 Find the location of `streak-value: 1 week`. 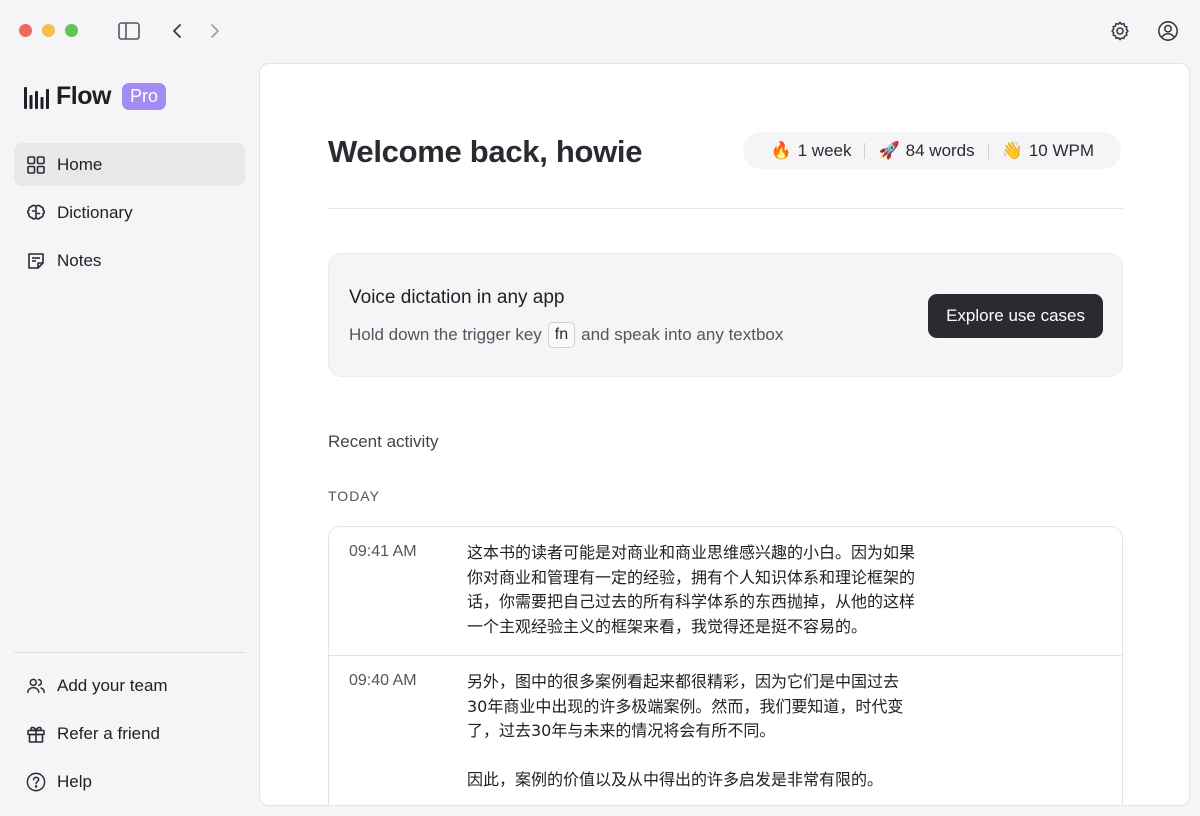

streak-value: 1 week is located at coordinates (824, 150).